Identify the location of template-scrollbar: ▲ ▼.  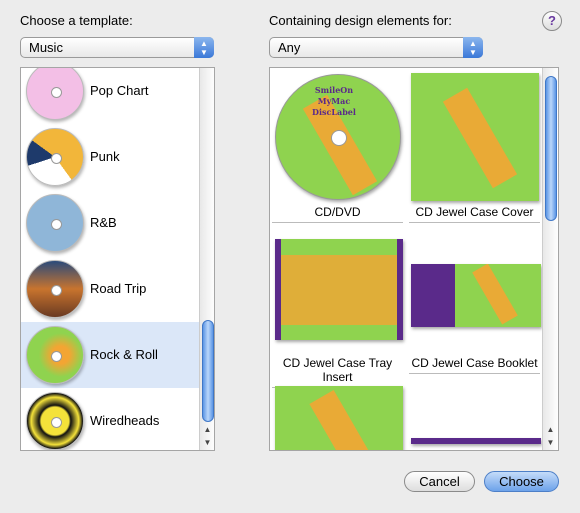
(206, 259).